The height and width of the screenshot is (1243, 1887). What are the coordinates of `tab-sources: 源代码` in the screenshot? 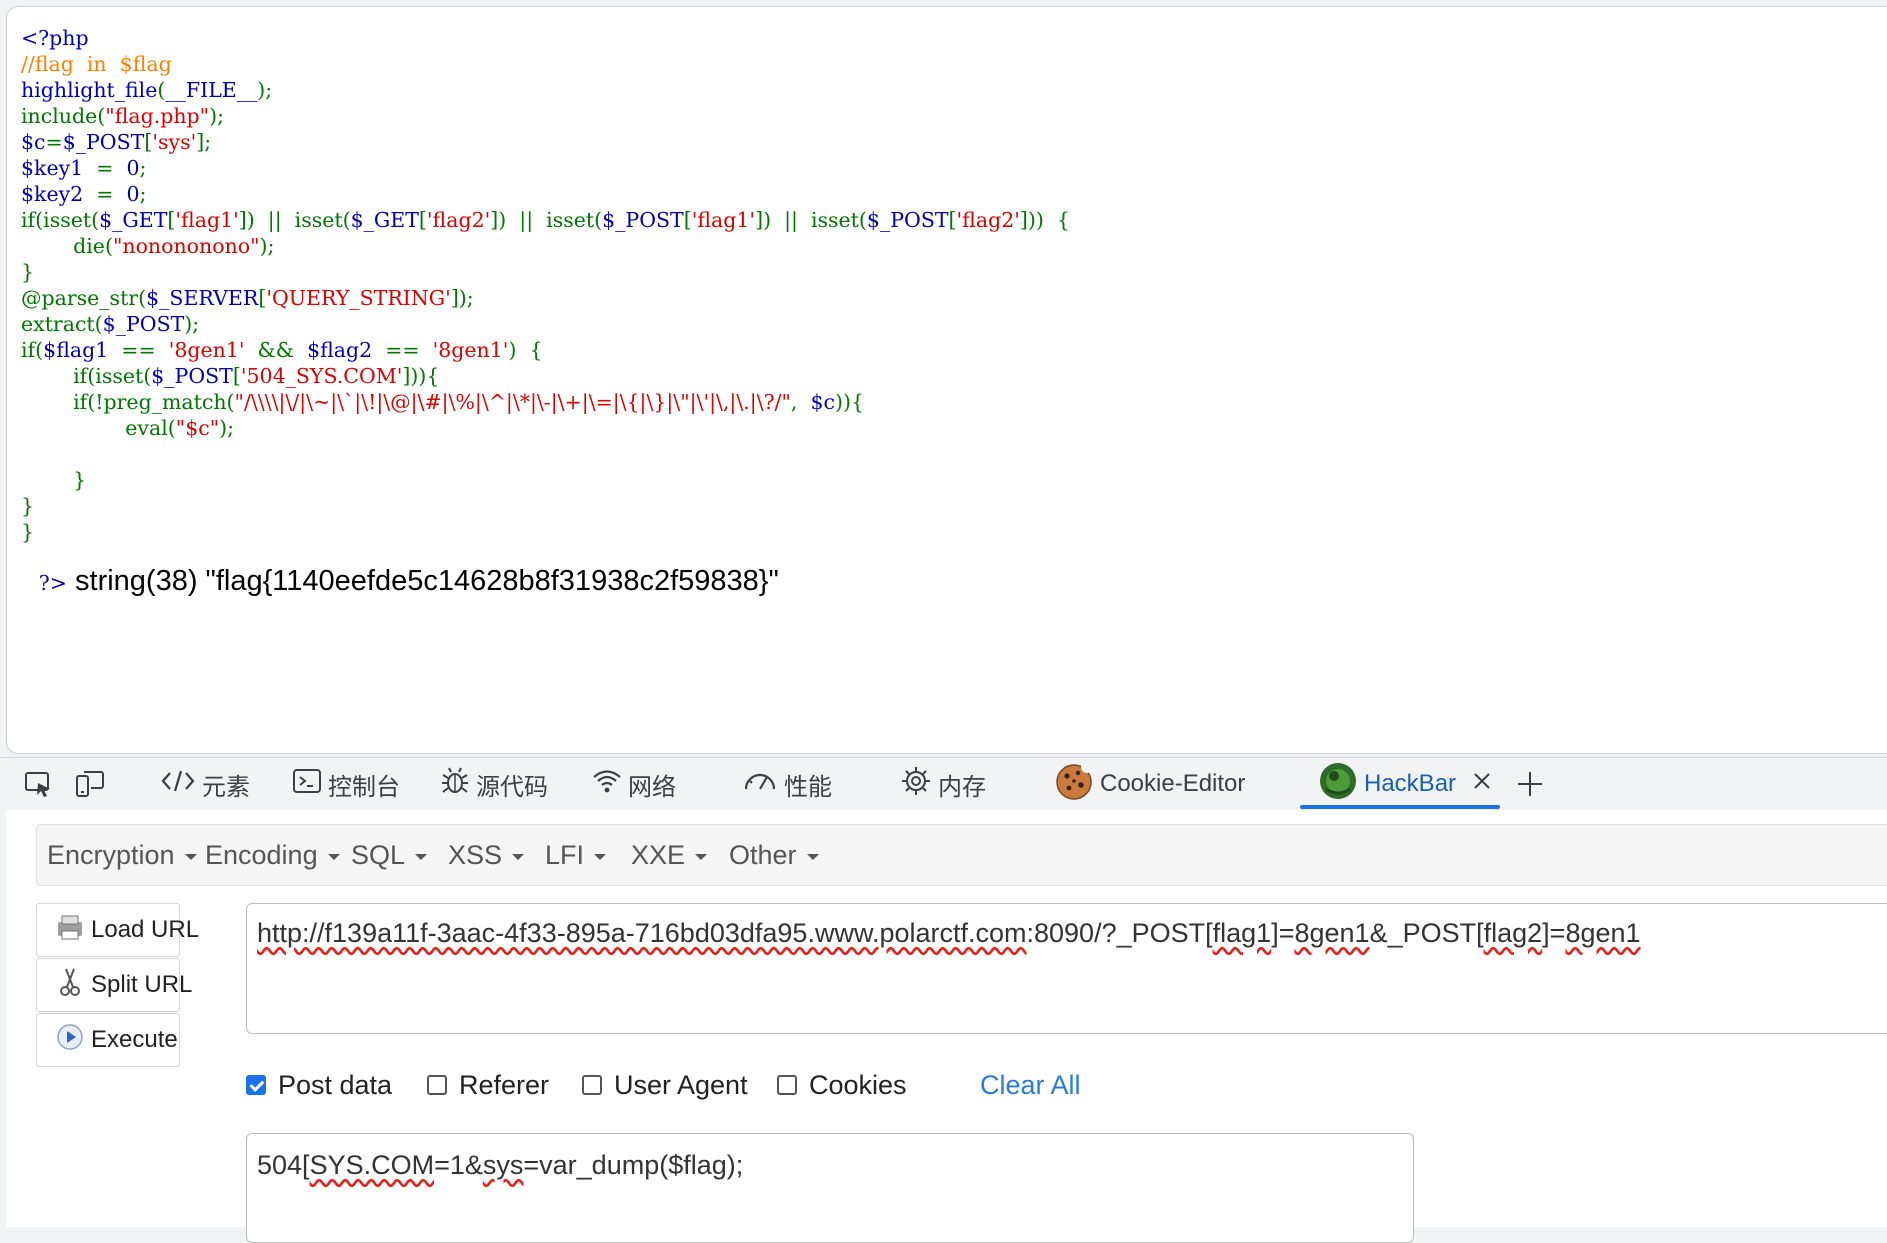 It's located at (494, 784).